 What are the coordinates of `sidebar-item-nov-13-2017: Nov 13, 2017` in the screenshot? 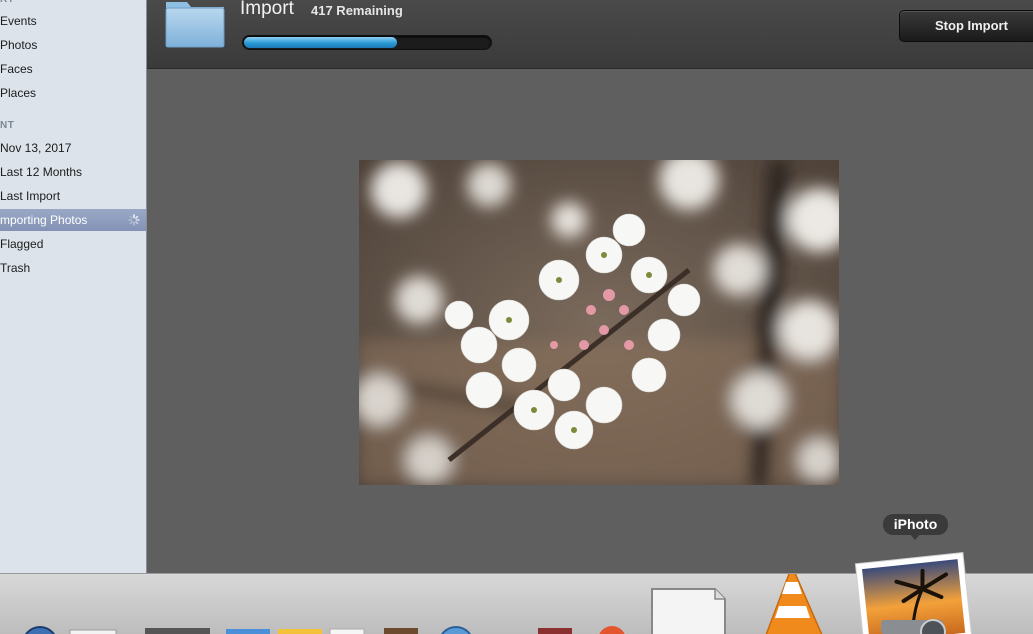 It's located at (73, 148).